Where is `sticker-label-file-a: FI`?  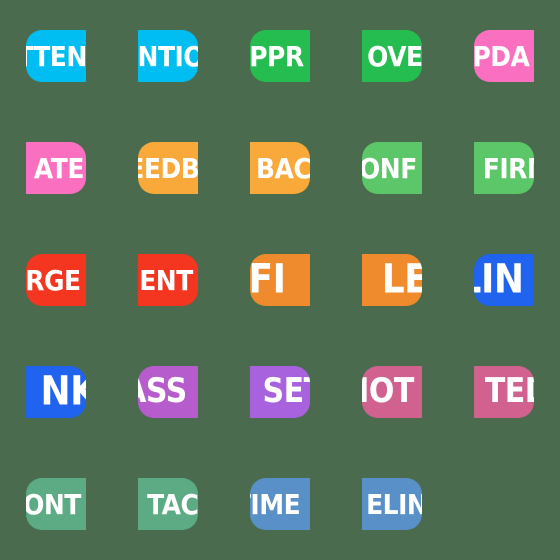
sticker-label-file-a: FI is located at coordinates (268, 279).